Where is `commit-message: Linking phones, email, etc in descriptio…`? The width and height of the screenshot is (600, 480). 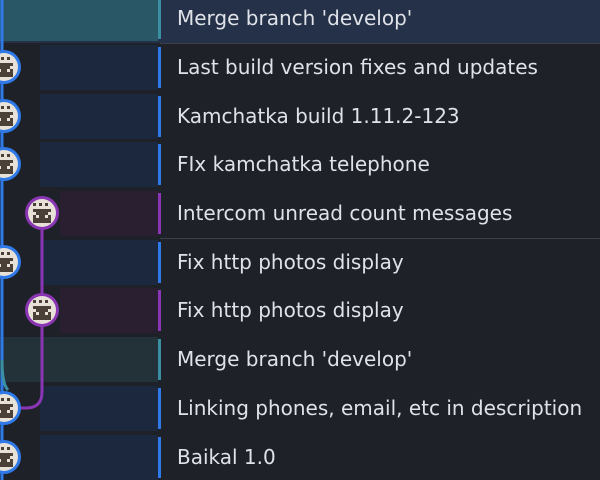 commit-message: Linking phones, email, etc in descriptio… is located at coordinates (380, 408).